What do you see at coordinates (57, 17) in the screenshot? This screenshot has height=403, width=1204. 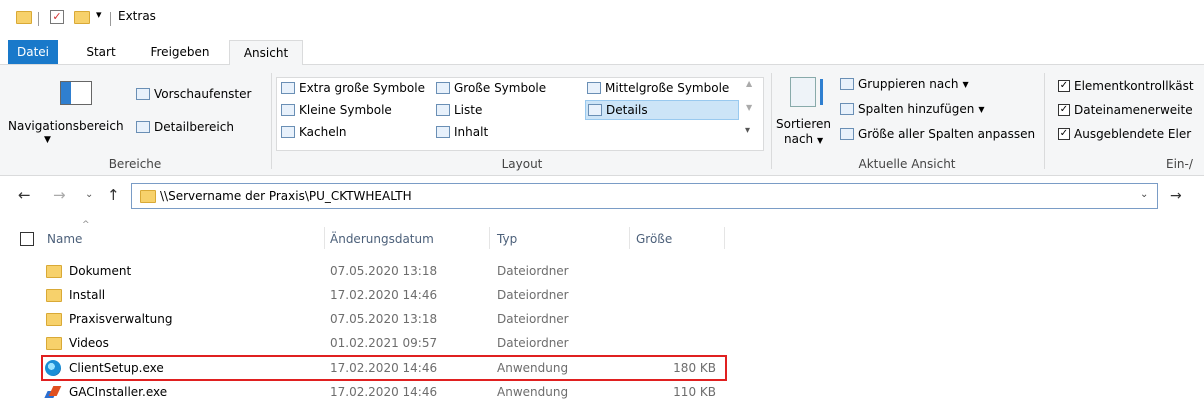 I see `properties-icon: ✓` at bounding box center [57, 17].